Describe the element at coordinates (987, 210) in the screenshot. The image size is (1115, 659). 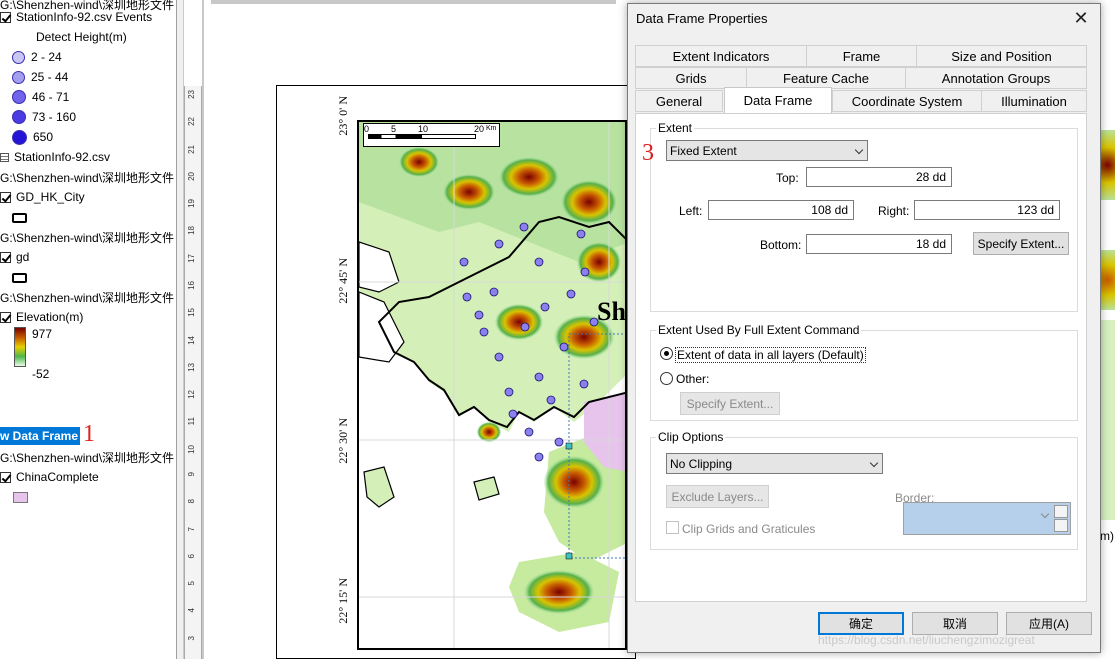
I see `right-field: 123 dd` at that location.